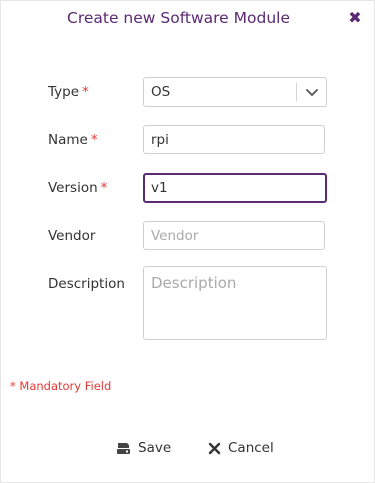  I want to click on save-button: Save, so click(143, 448).